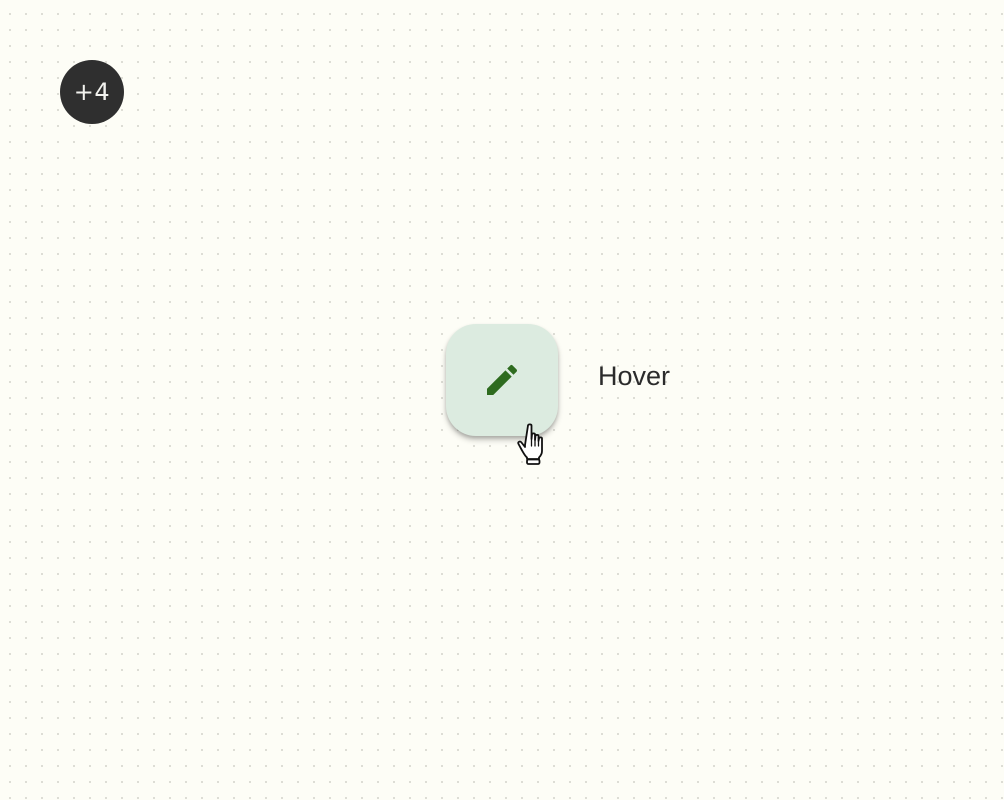 The width and height of the screenshot is (1004, 800). I want to click on state-label: Hover, so click(634, 376).